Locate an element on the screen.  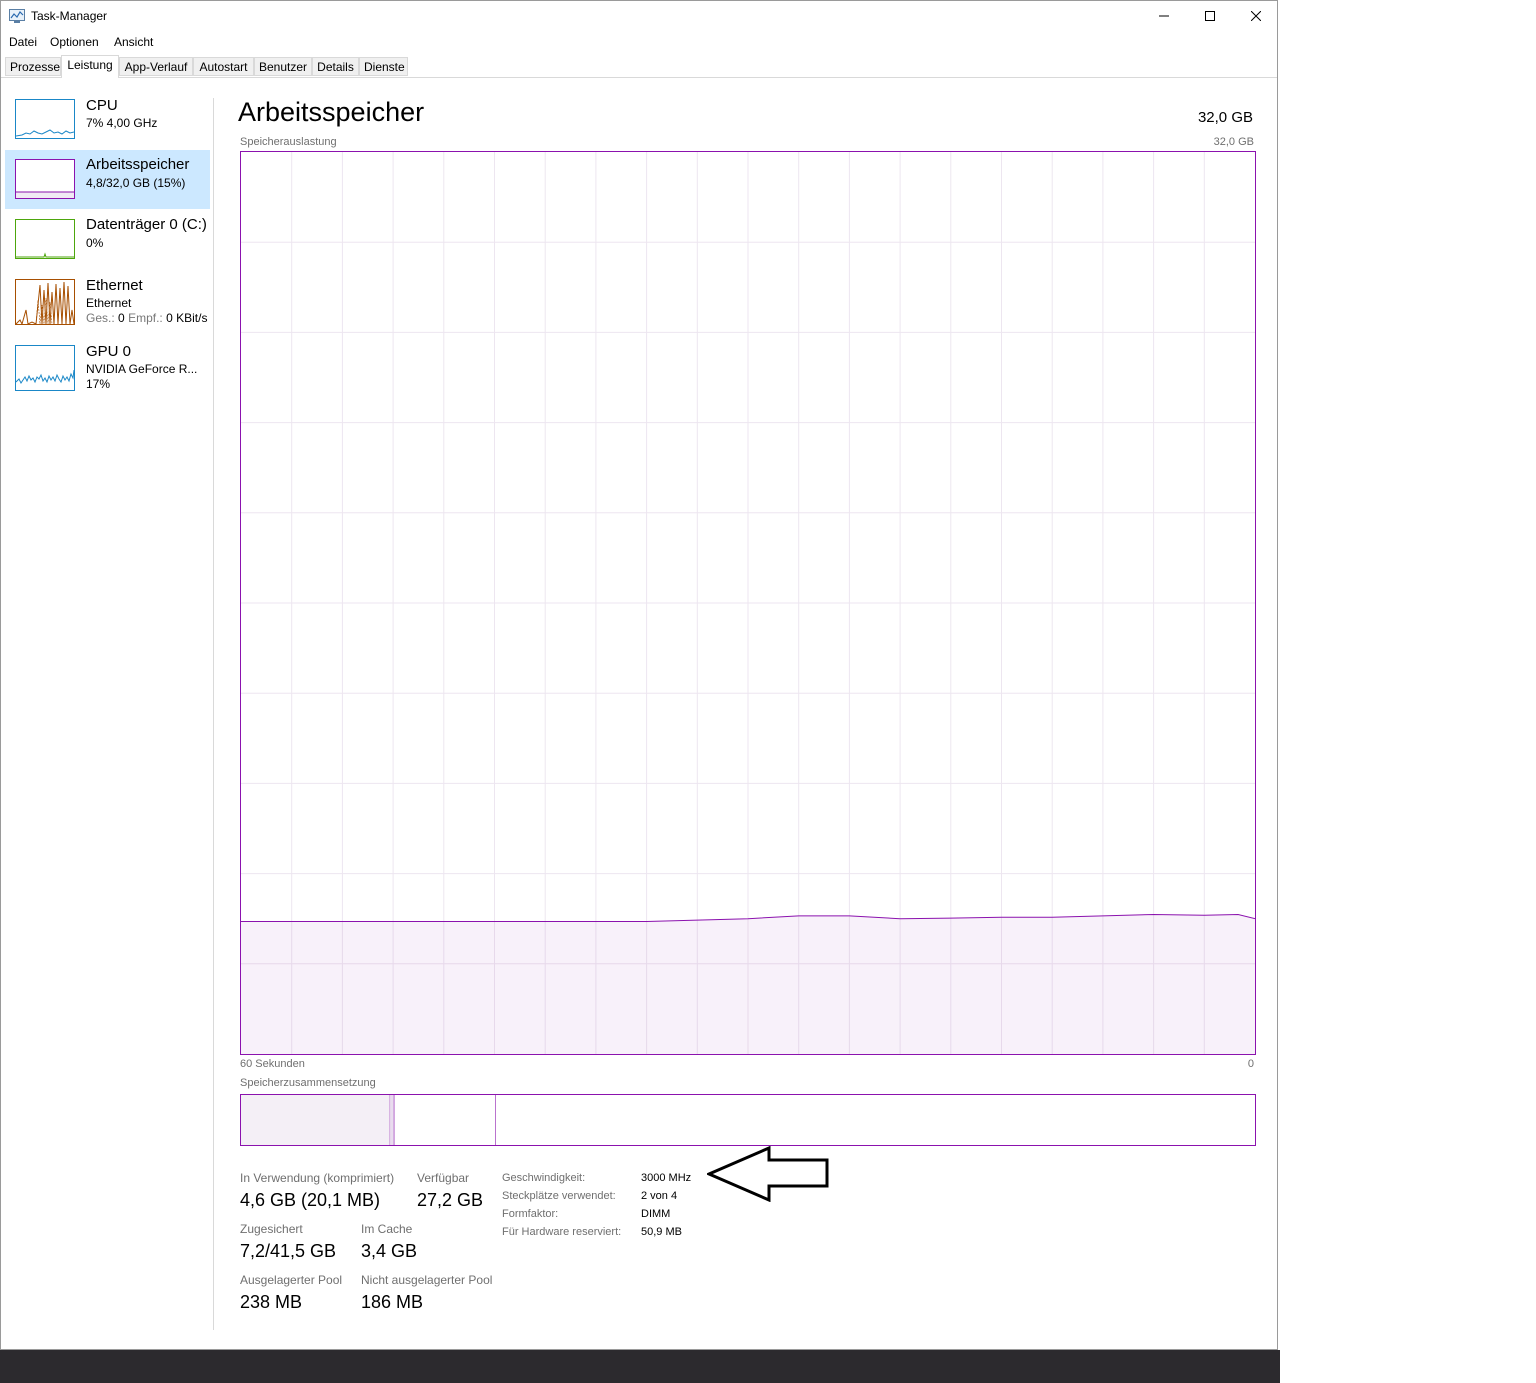
menu-datei: Datei is located at coordinates (23, 42).